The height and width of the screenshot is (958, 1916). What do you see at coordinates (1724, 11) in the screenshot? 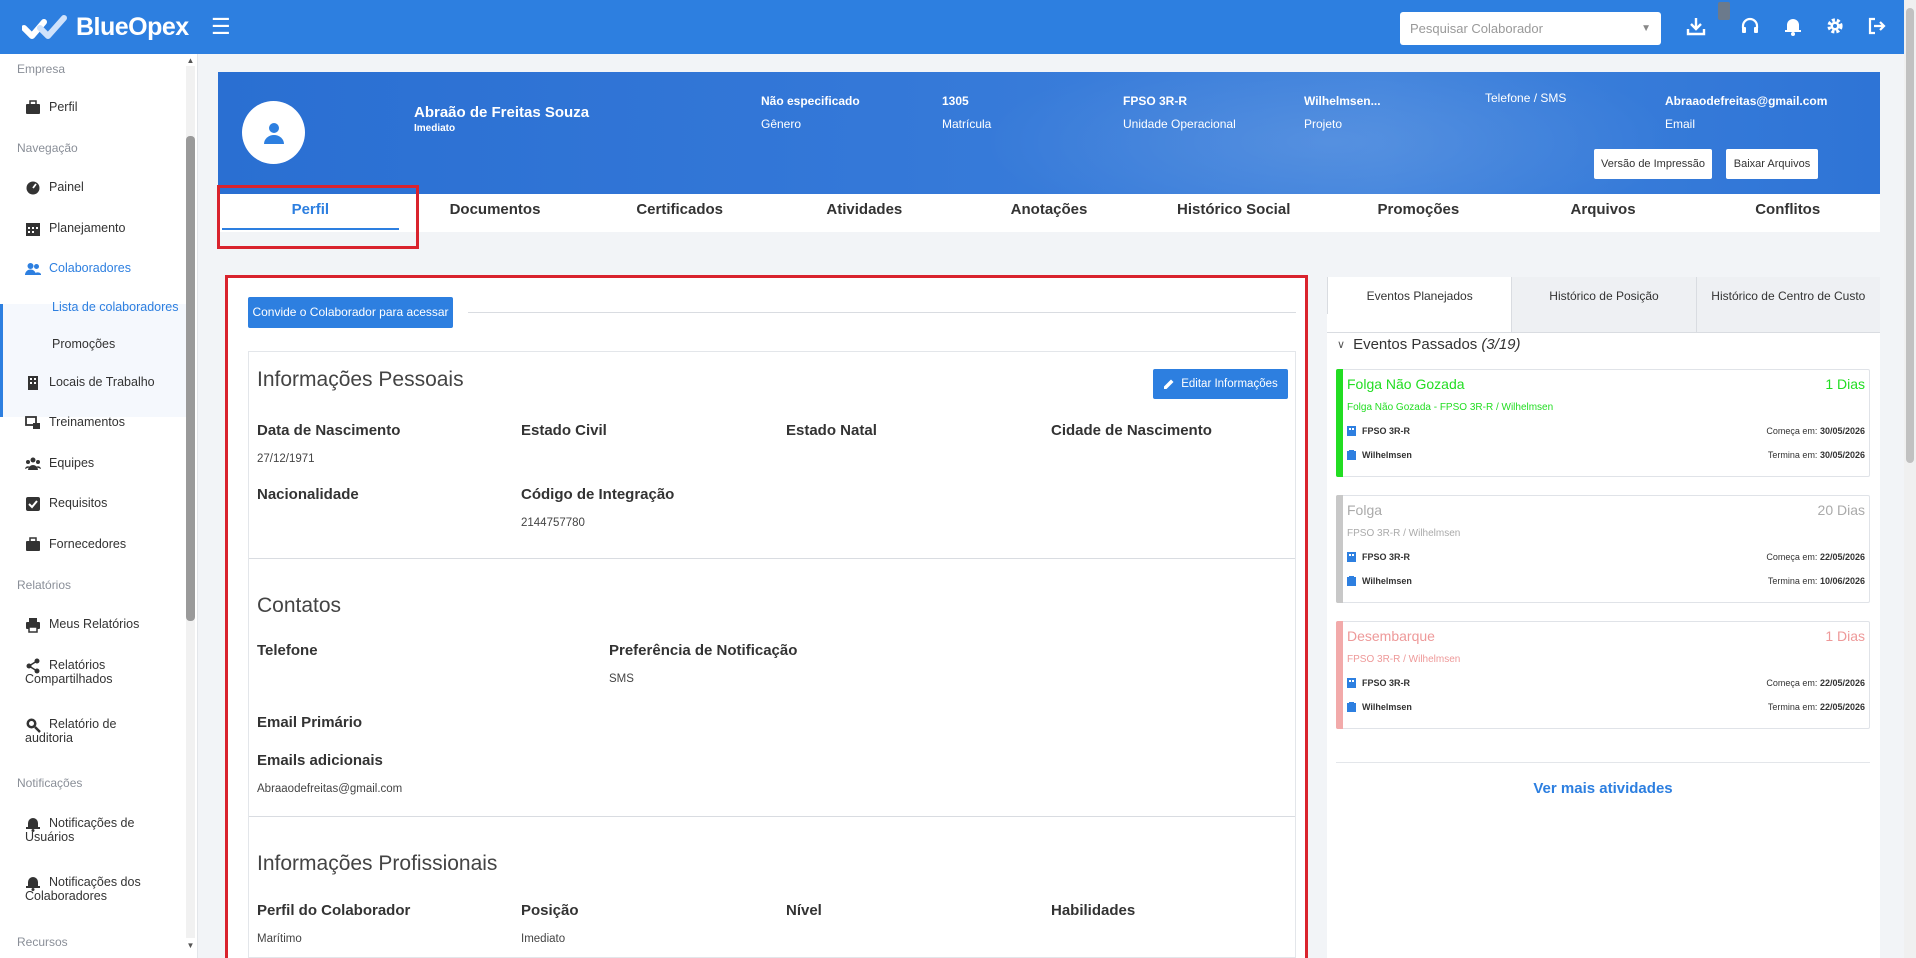
I see `scroll-marker` at bounding box center [1724, 11].